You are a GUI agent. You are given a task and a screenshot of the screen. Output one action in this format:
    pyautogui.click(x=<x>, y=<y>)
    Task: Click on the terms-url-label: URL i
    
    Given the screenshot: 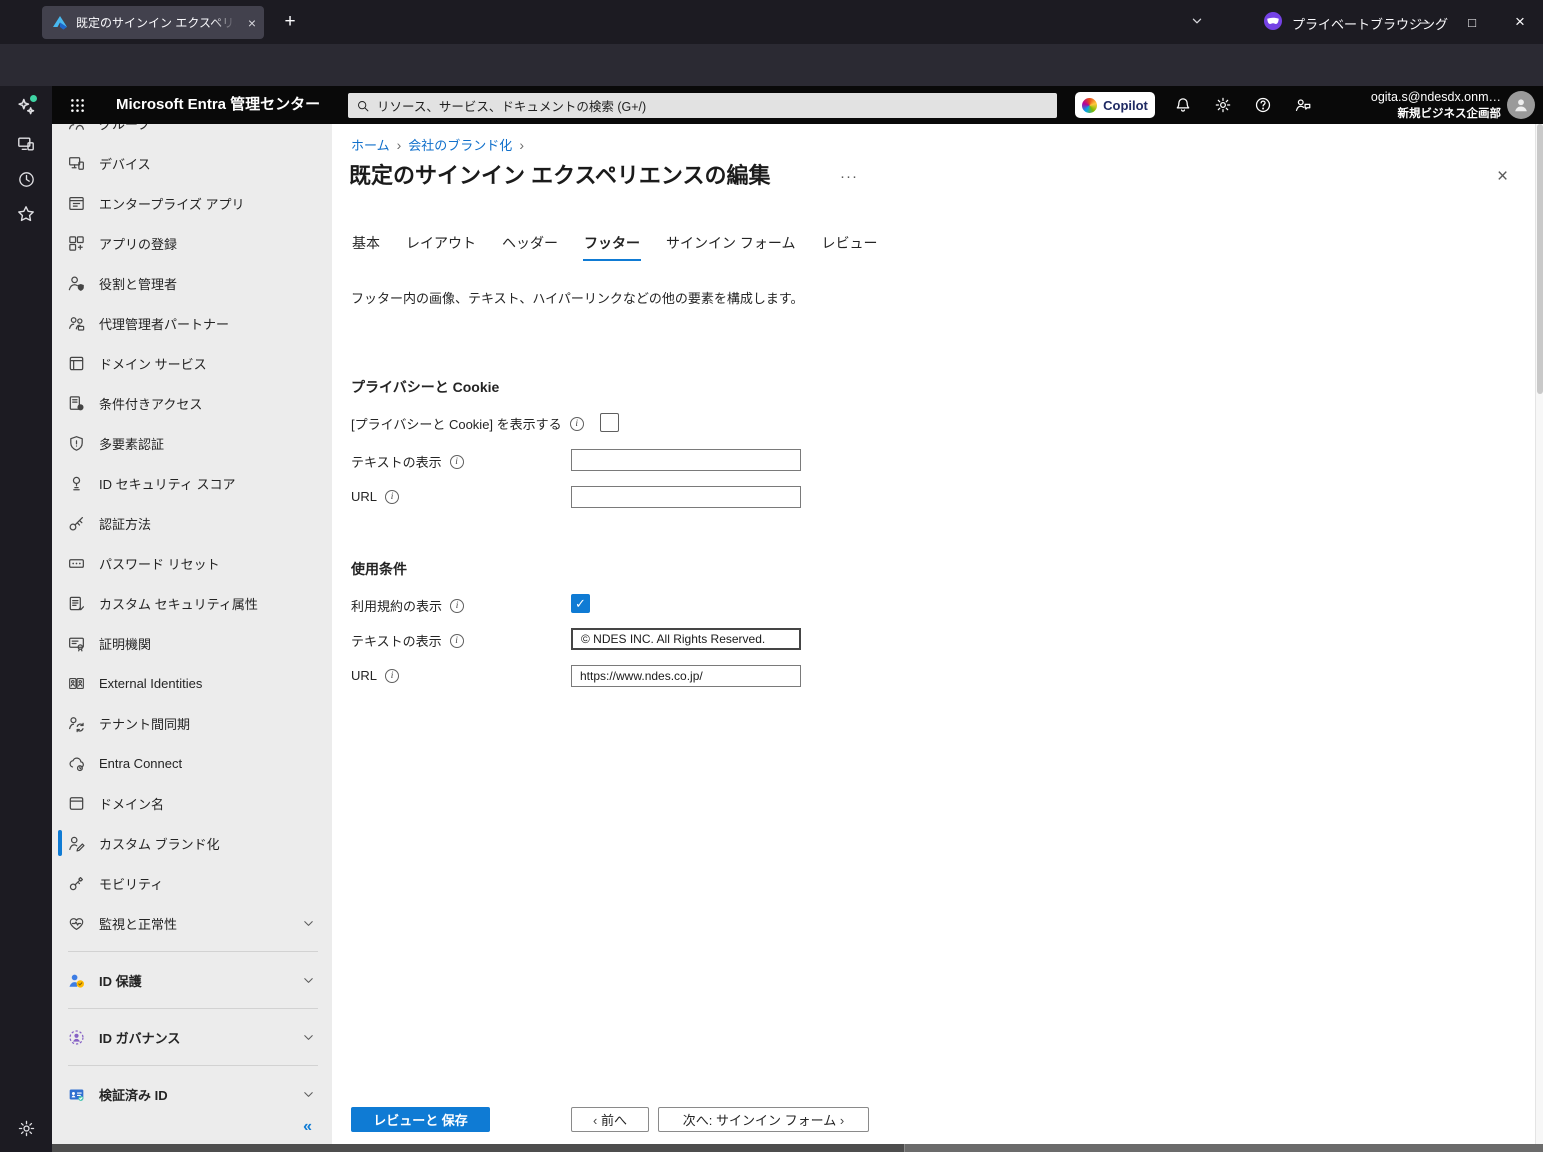 What is the action you would take?
    pyautogui.click(x=375, y=675)
    